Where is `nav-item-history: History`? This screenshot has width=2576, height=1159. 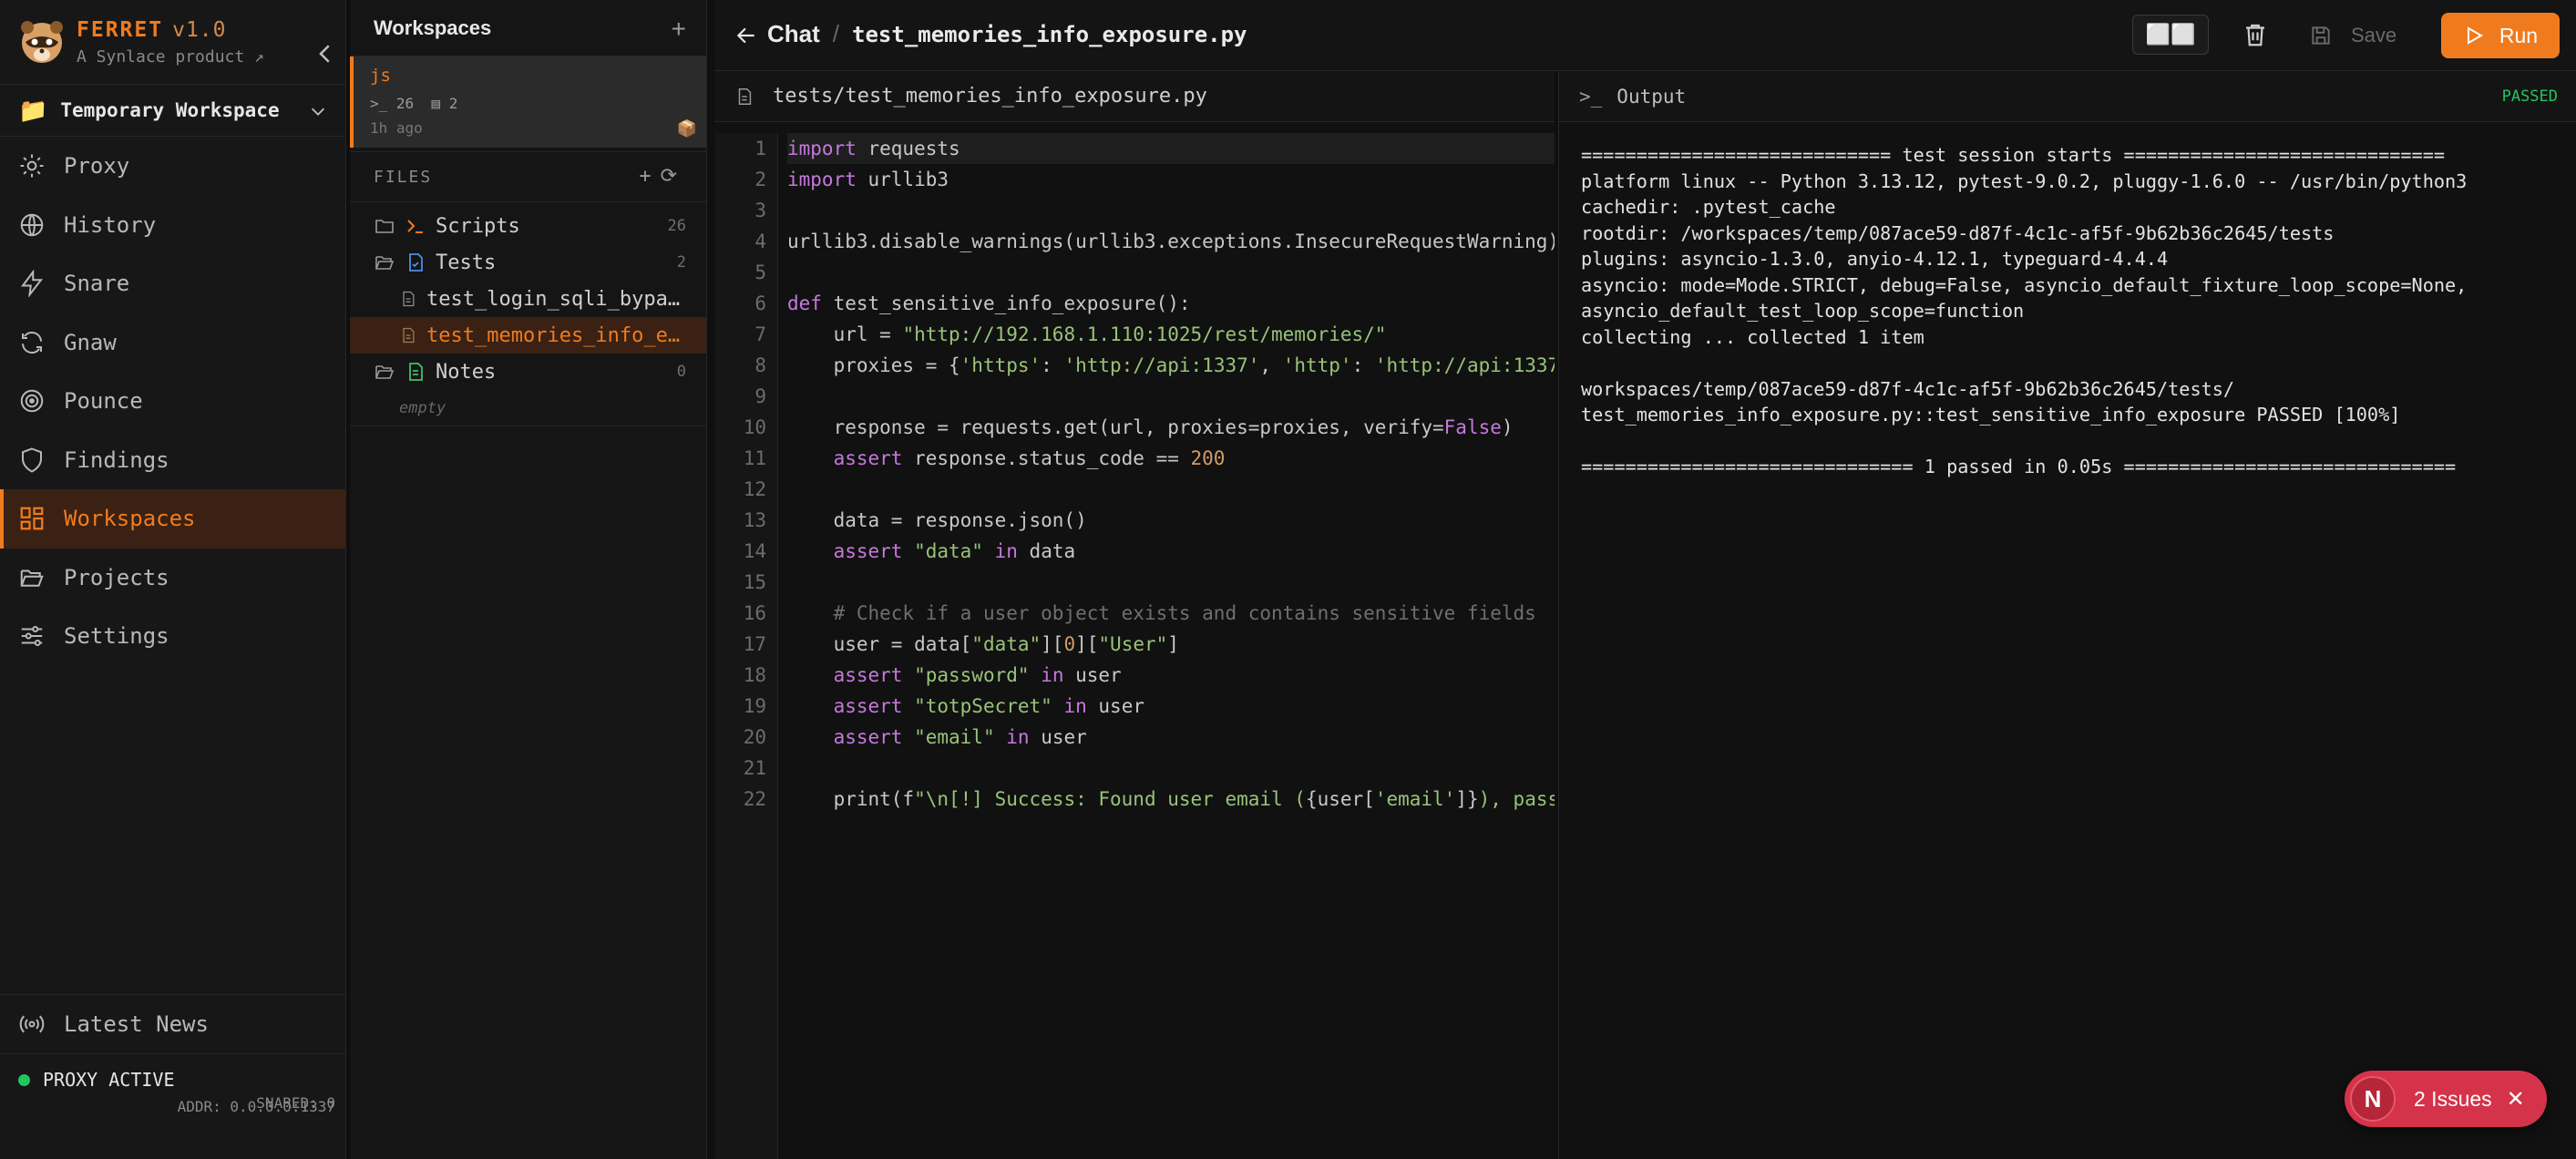 nav-item-history: History is located at coordinates (173, 225).